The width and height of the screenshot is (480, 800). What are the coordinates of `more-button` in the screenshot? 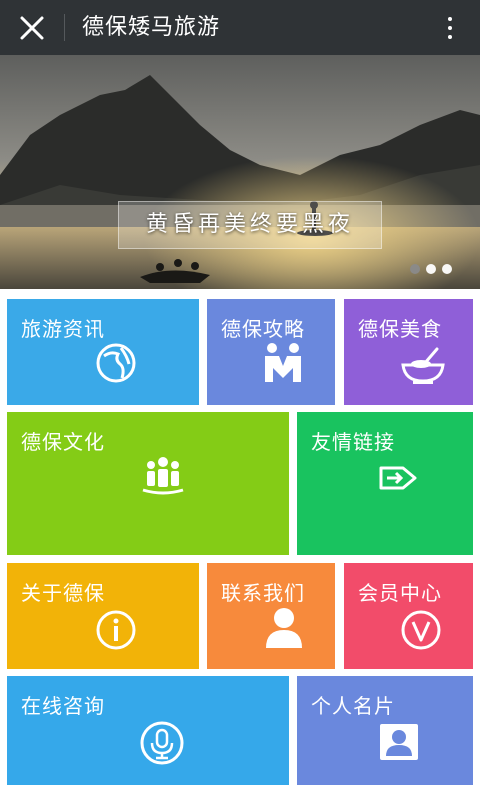 It's located at (450, 27).